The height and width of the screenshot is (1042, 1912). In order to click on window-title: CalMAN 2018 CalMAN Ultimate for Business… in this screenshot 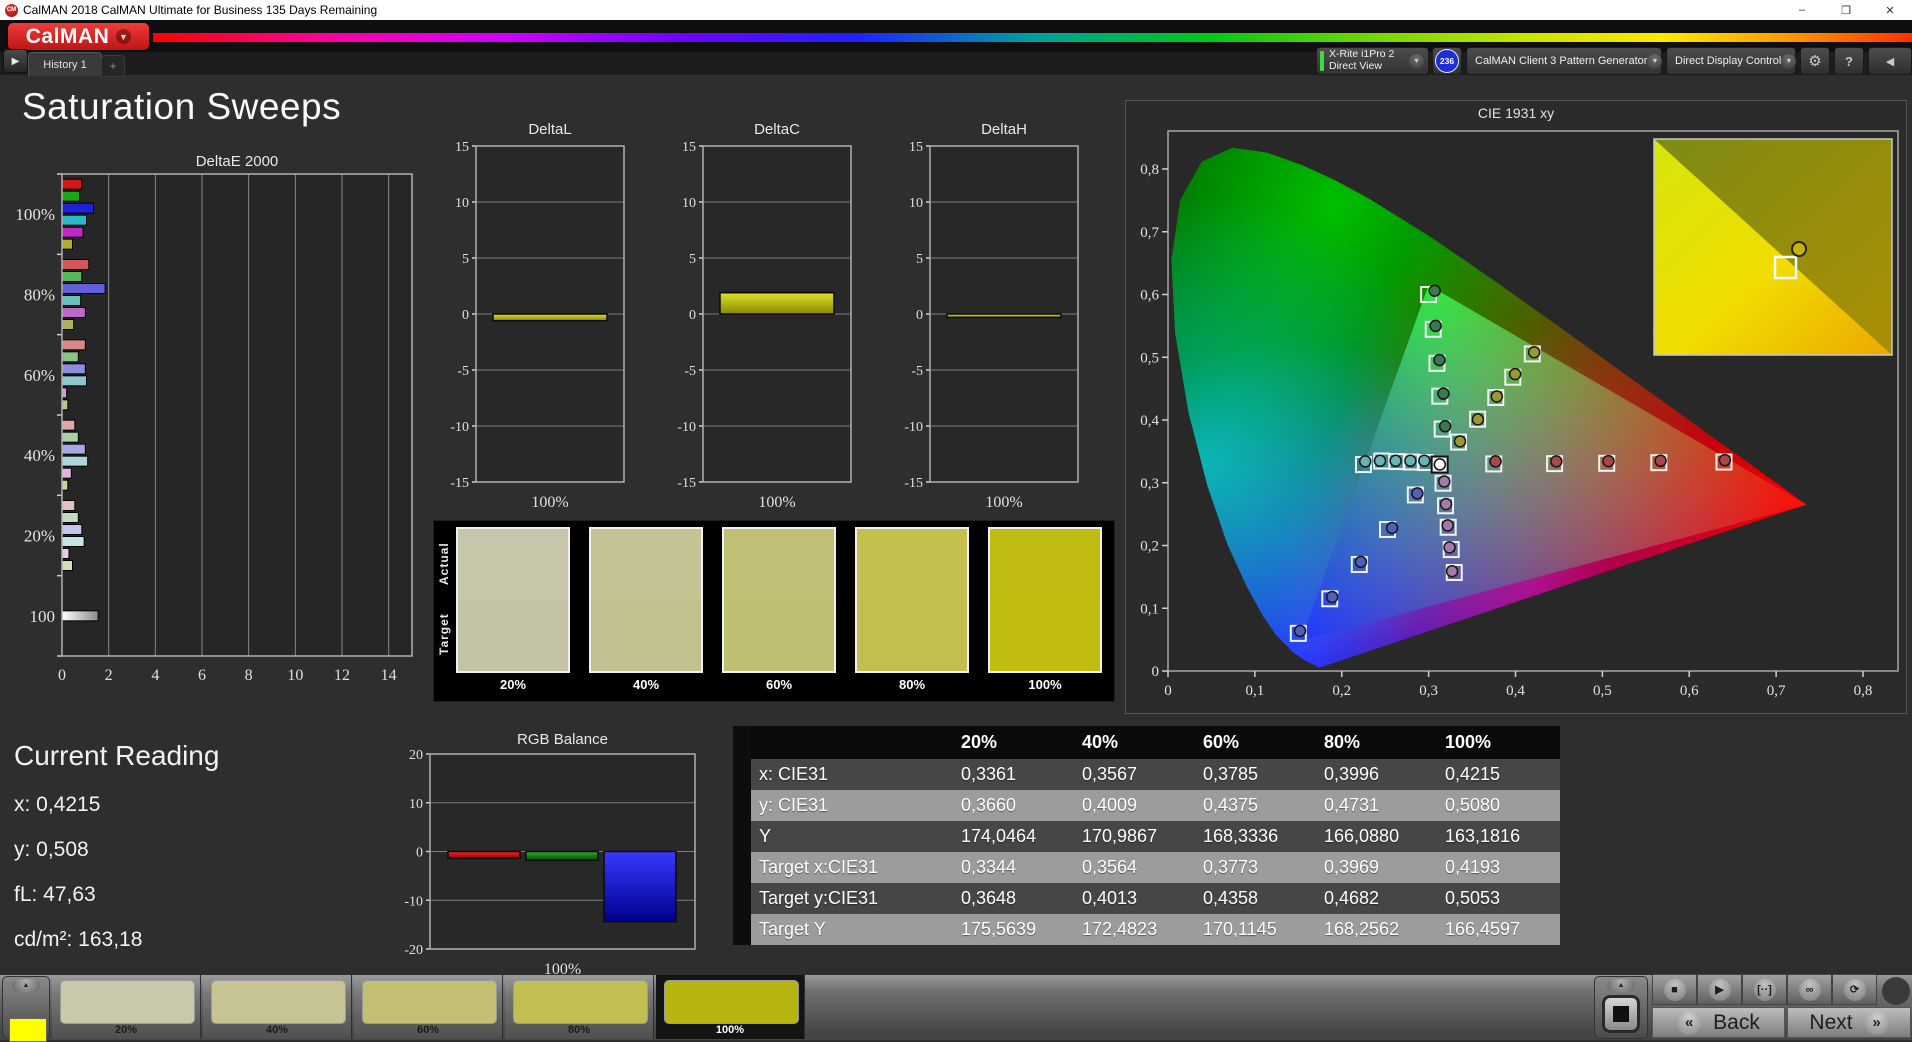, I will do `click(200, 10)`.